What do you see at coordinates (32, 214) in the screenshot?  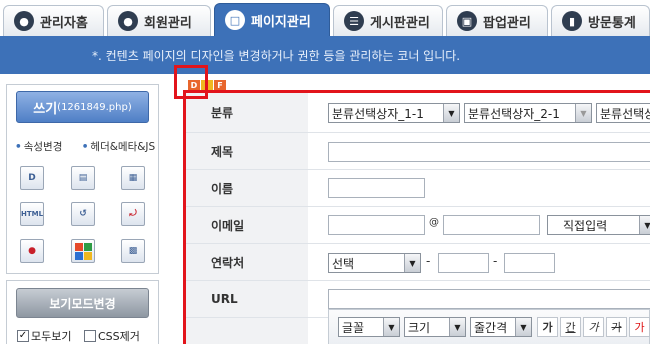 I see `html-icon: HTML` at bounding box center [32, 214].